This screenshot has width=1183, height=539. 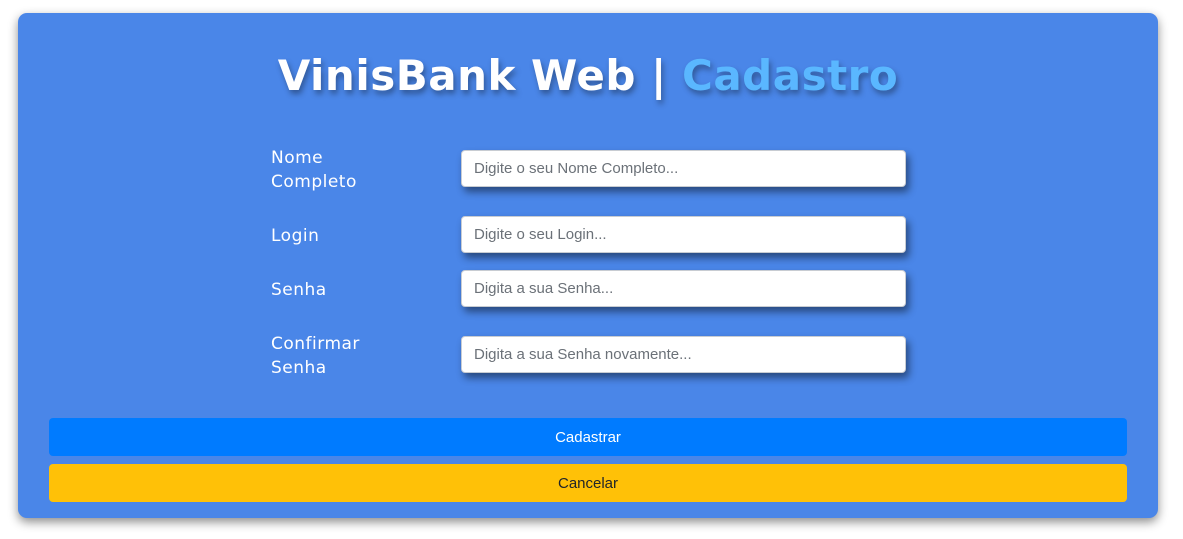 I want to click on register-button: Cadastrar, so click(x=588, y=437).